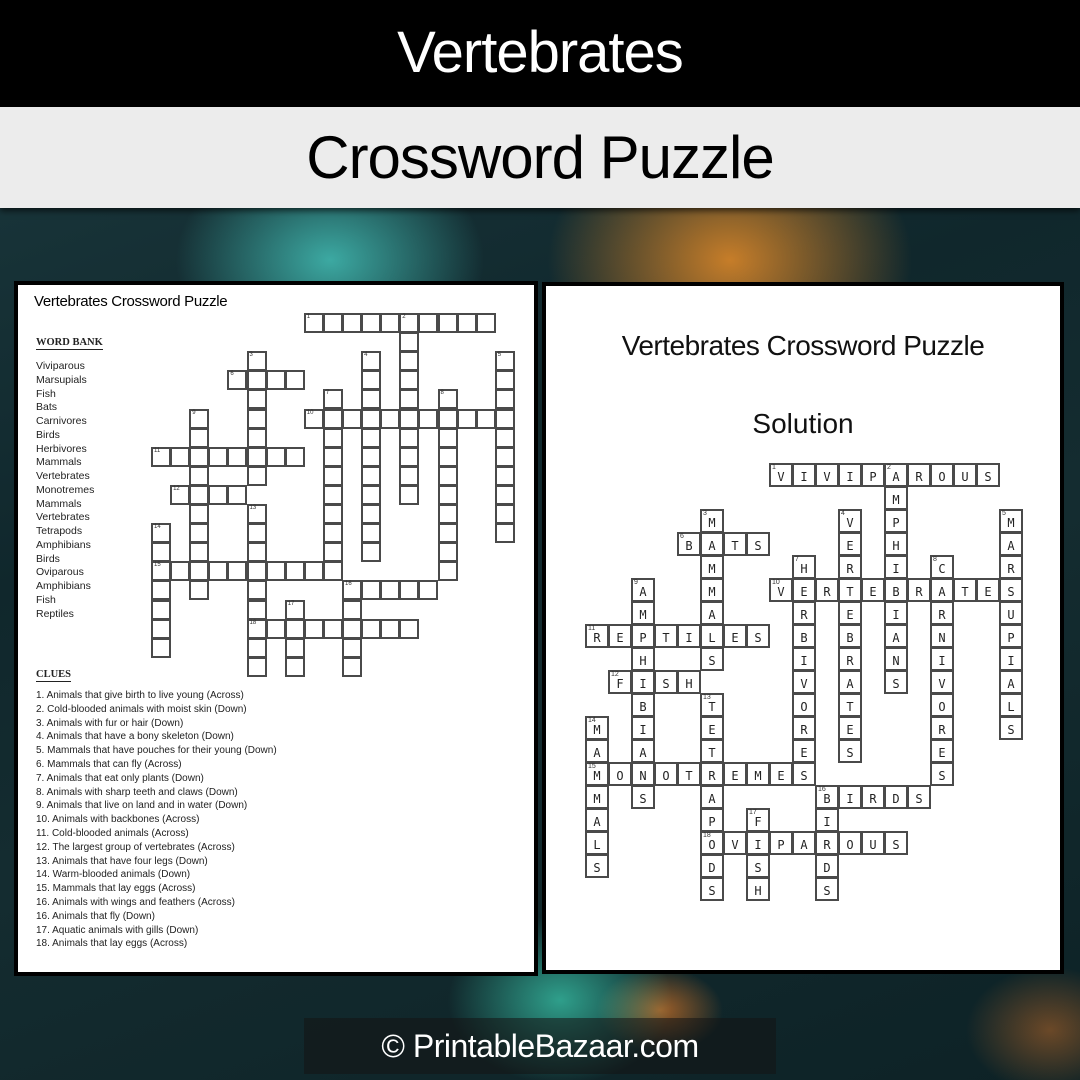 The width and height of the screenshot is (1080, 1080). I want to click on puzzle-cell: 8, so click(447, 399).